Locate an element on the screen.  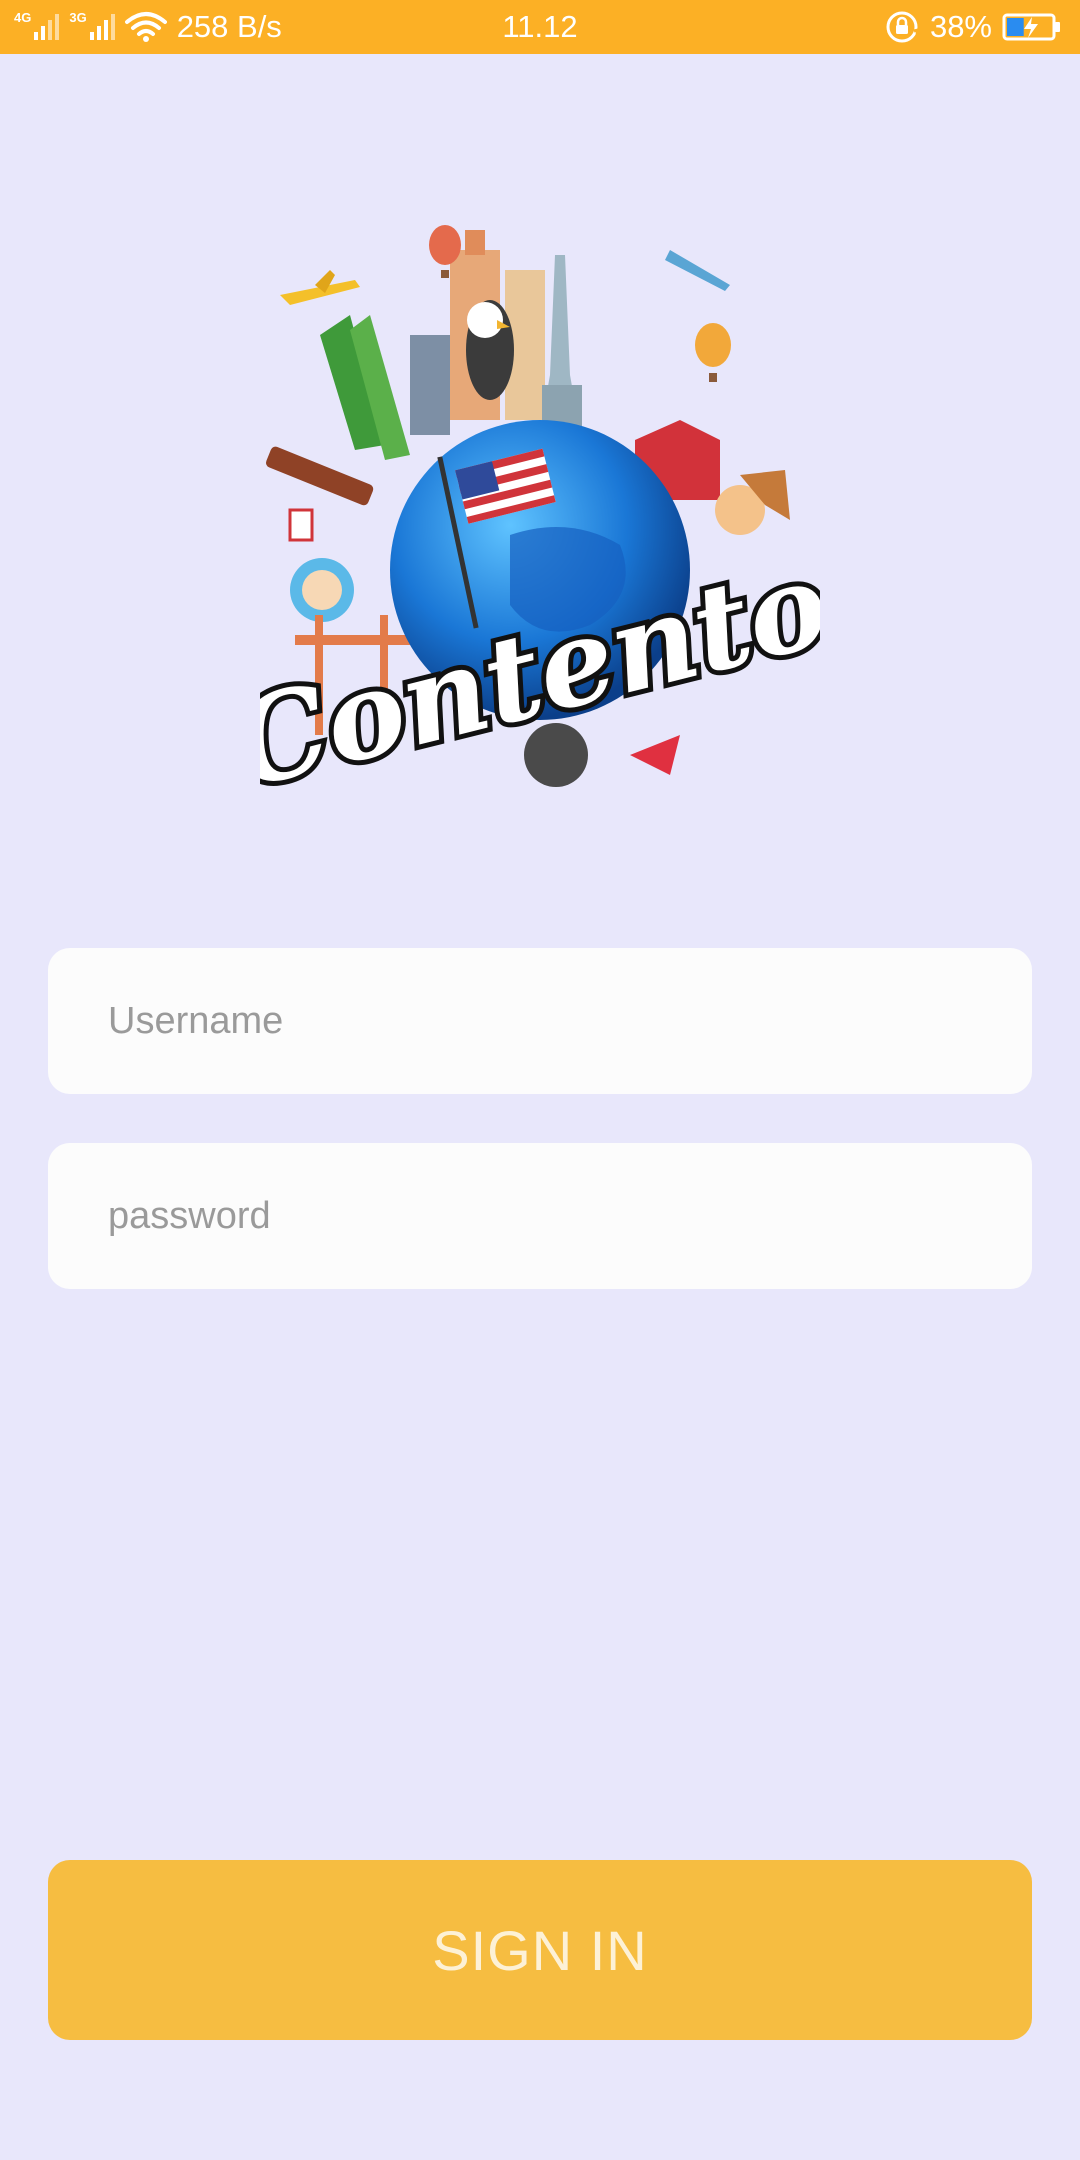
airplane-icon is located at coordinates (697, 270).